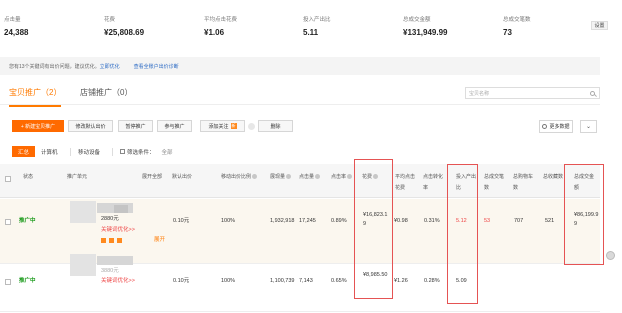 This screenshot has width=622, height=313. What do you see at coordinates (487, 221) in the screenshot?
I see `orders: 53` at bounding box center [487, 221].